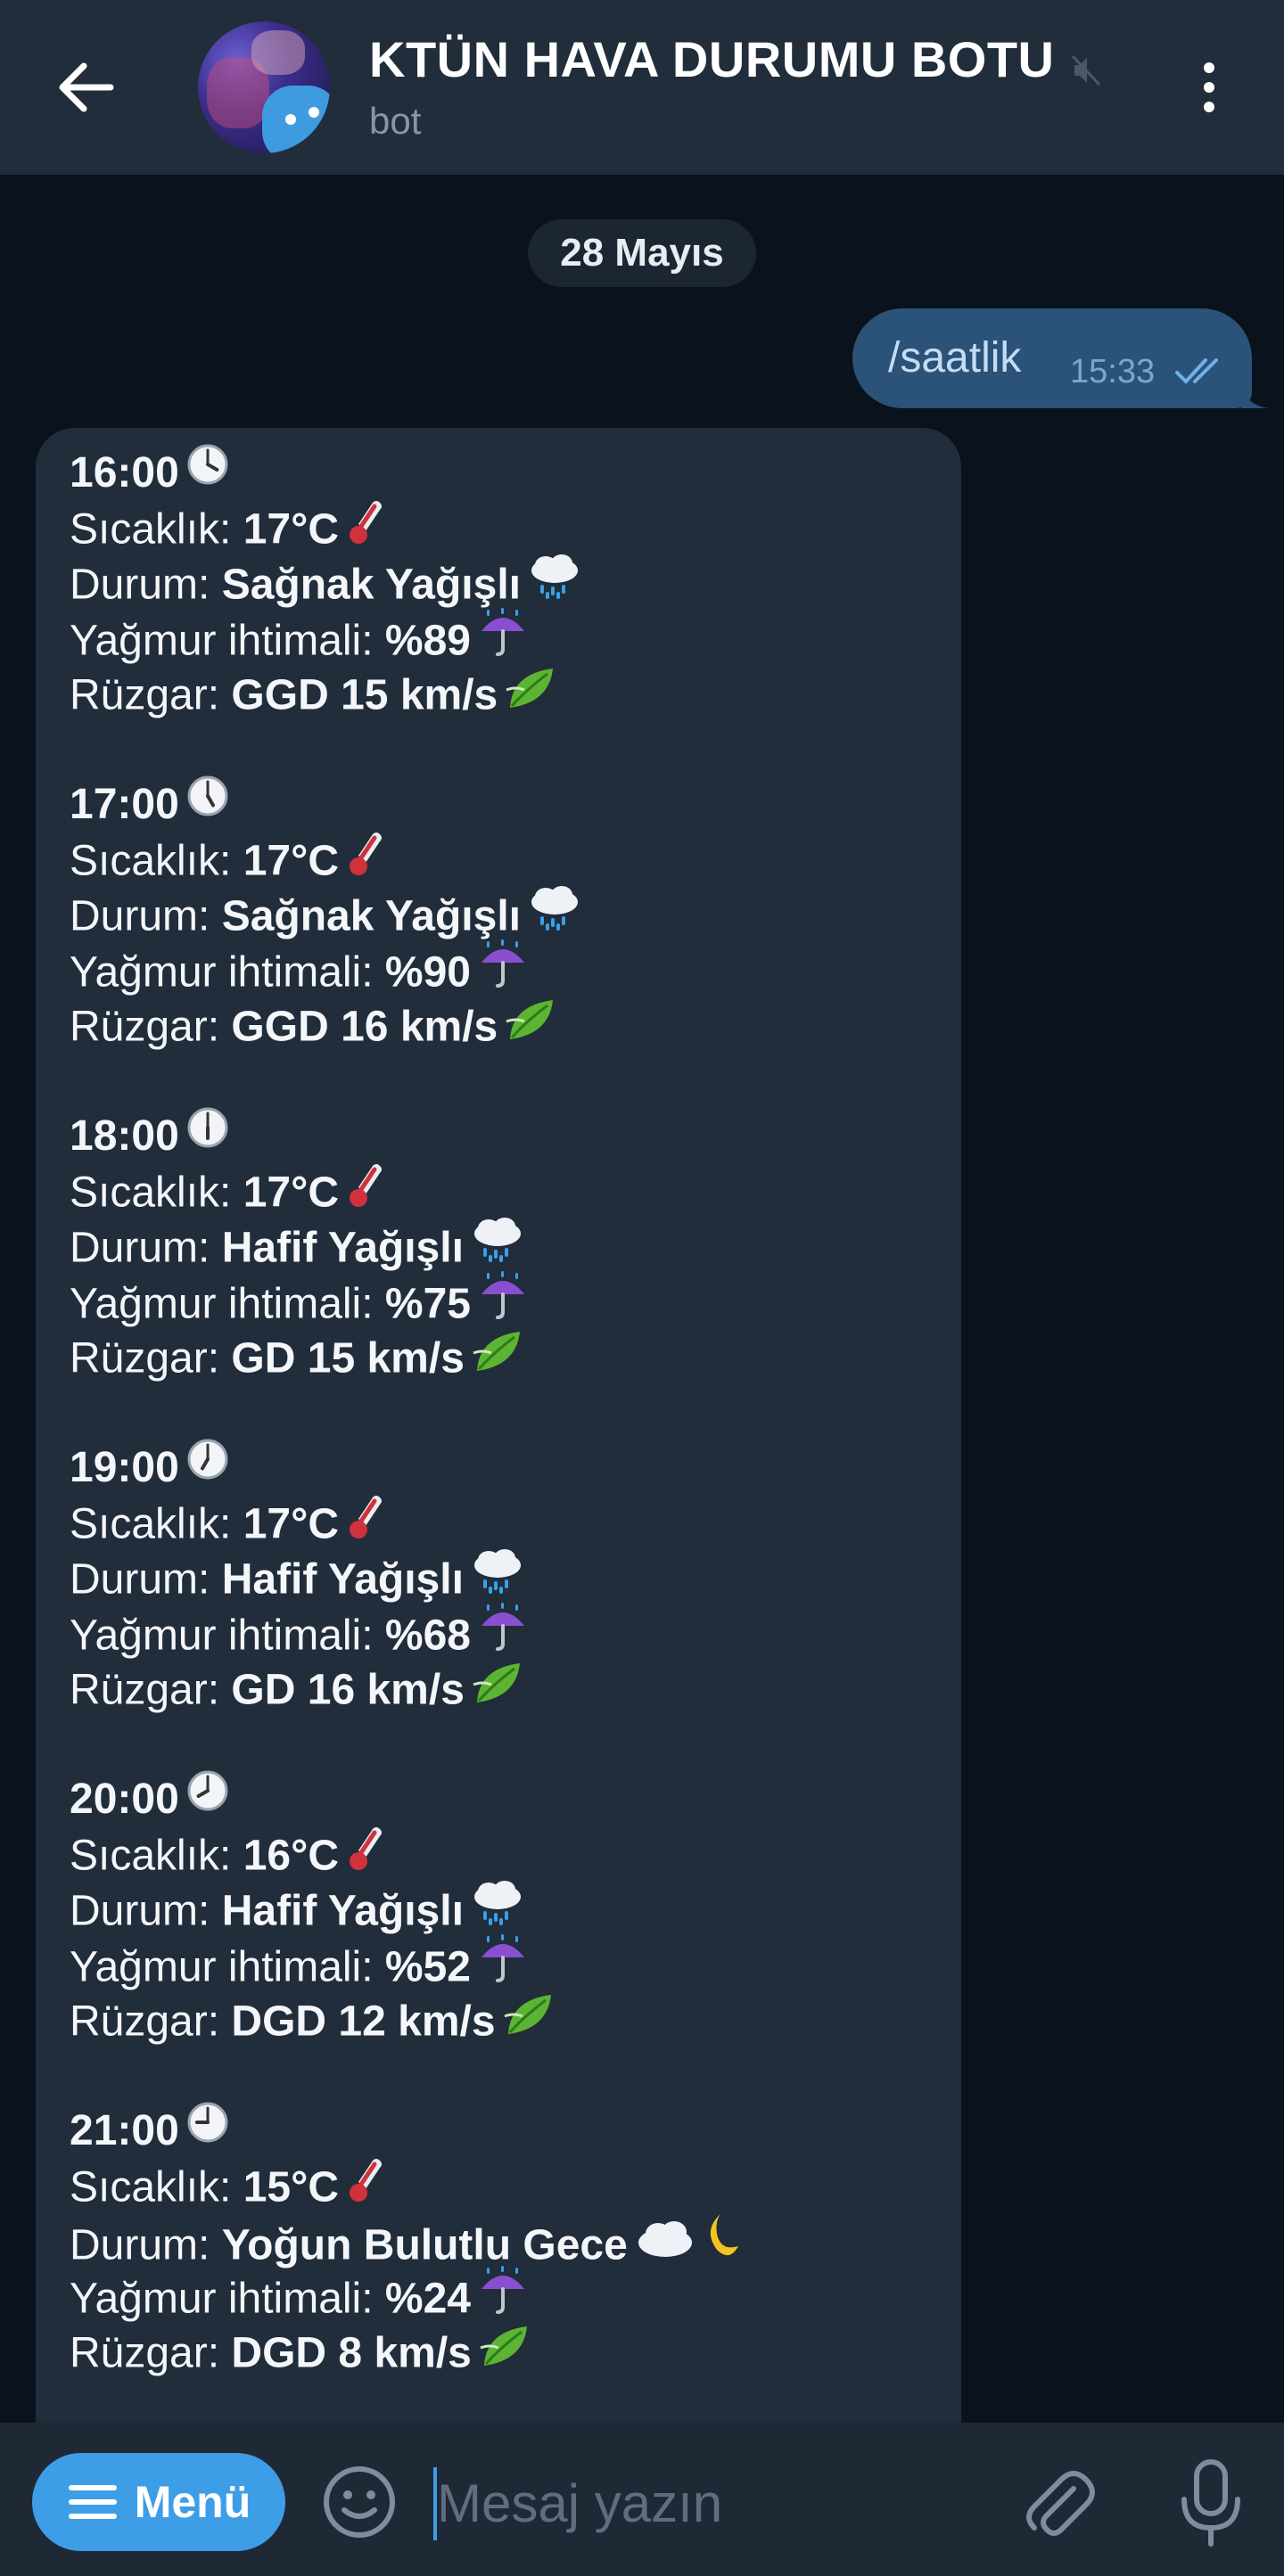  Describe the element at coordinates (427, 2299) in the screenshot. I see `rain-chance-value: %24` at that location.